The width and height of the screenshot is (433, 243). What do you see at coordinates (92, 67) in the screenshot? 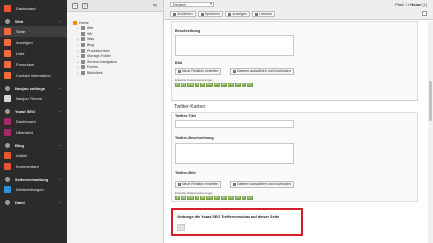
I see `tree-node-label: Events` at bounding box center [92, 67].